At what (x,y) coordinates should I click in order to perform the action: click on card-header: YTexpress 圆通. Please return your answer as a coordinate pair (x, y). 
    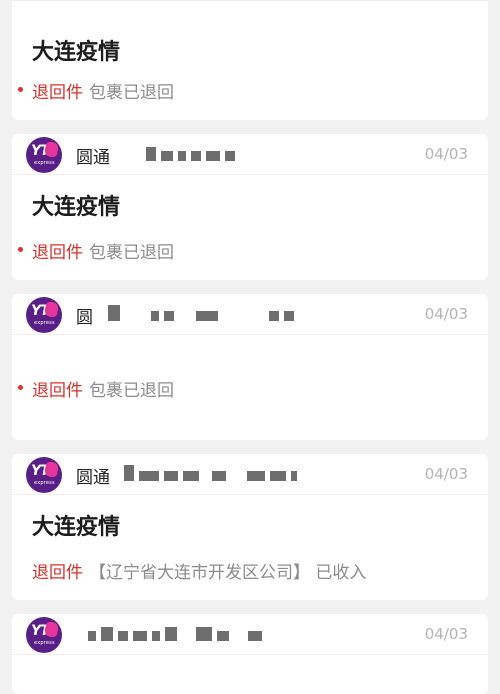
    Looking at the image, I should click on (250, 0).